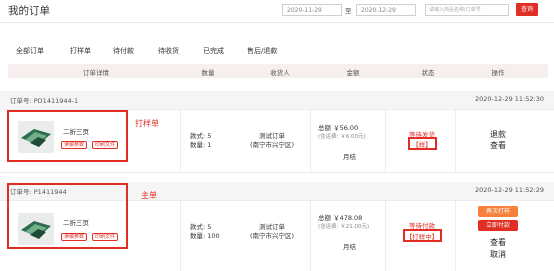  Describe the element at coordinates (498, 254) in the screenshot. I see `cancel-link: 取消` at that location.